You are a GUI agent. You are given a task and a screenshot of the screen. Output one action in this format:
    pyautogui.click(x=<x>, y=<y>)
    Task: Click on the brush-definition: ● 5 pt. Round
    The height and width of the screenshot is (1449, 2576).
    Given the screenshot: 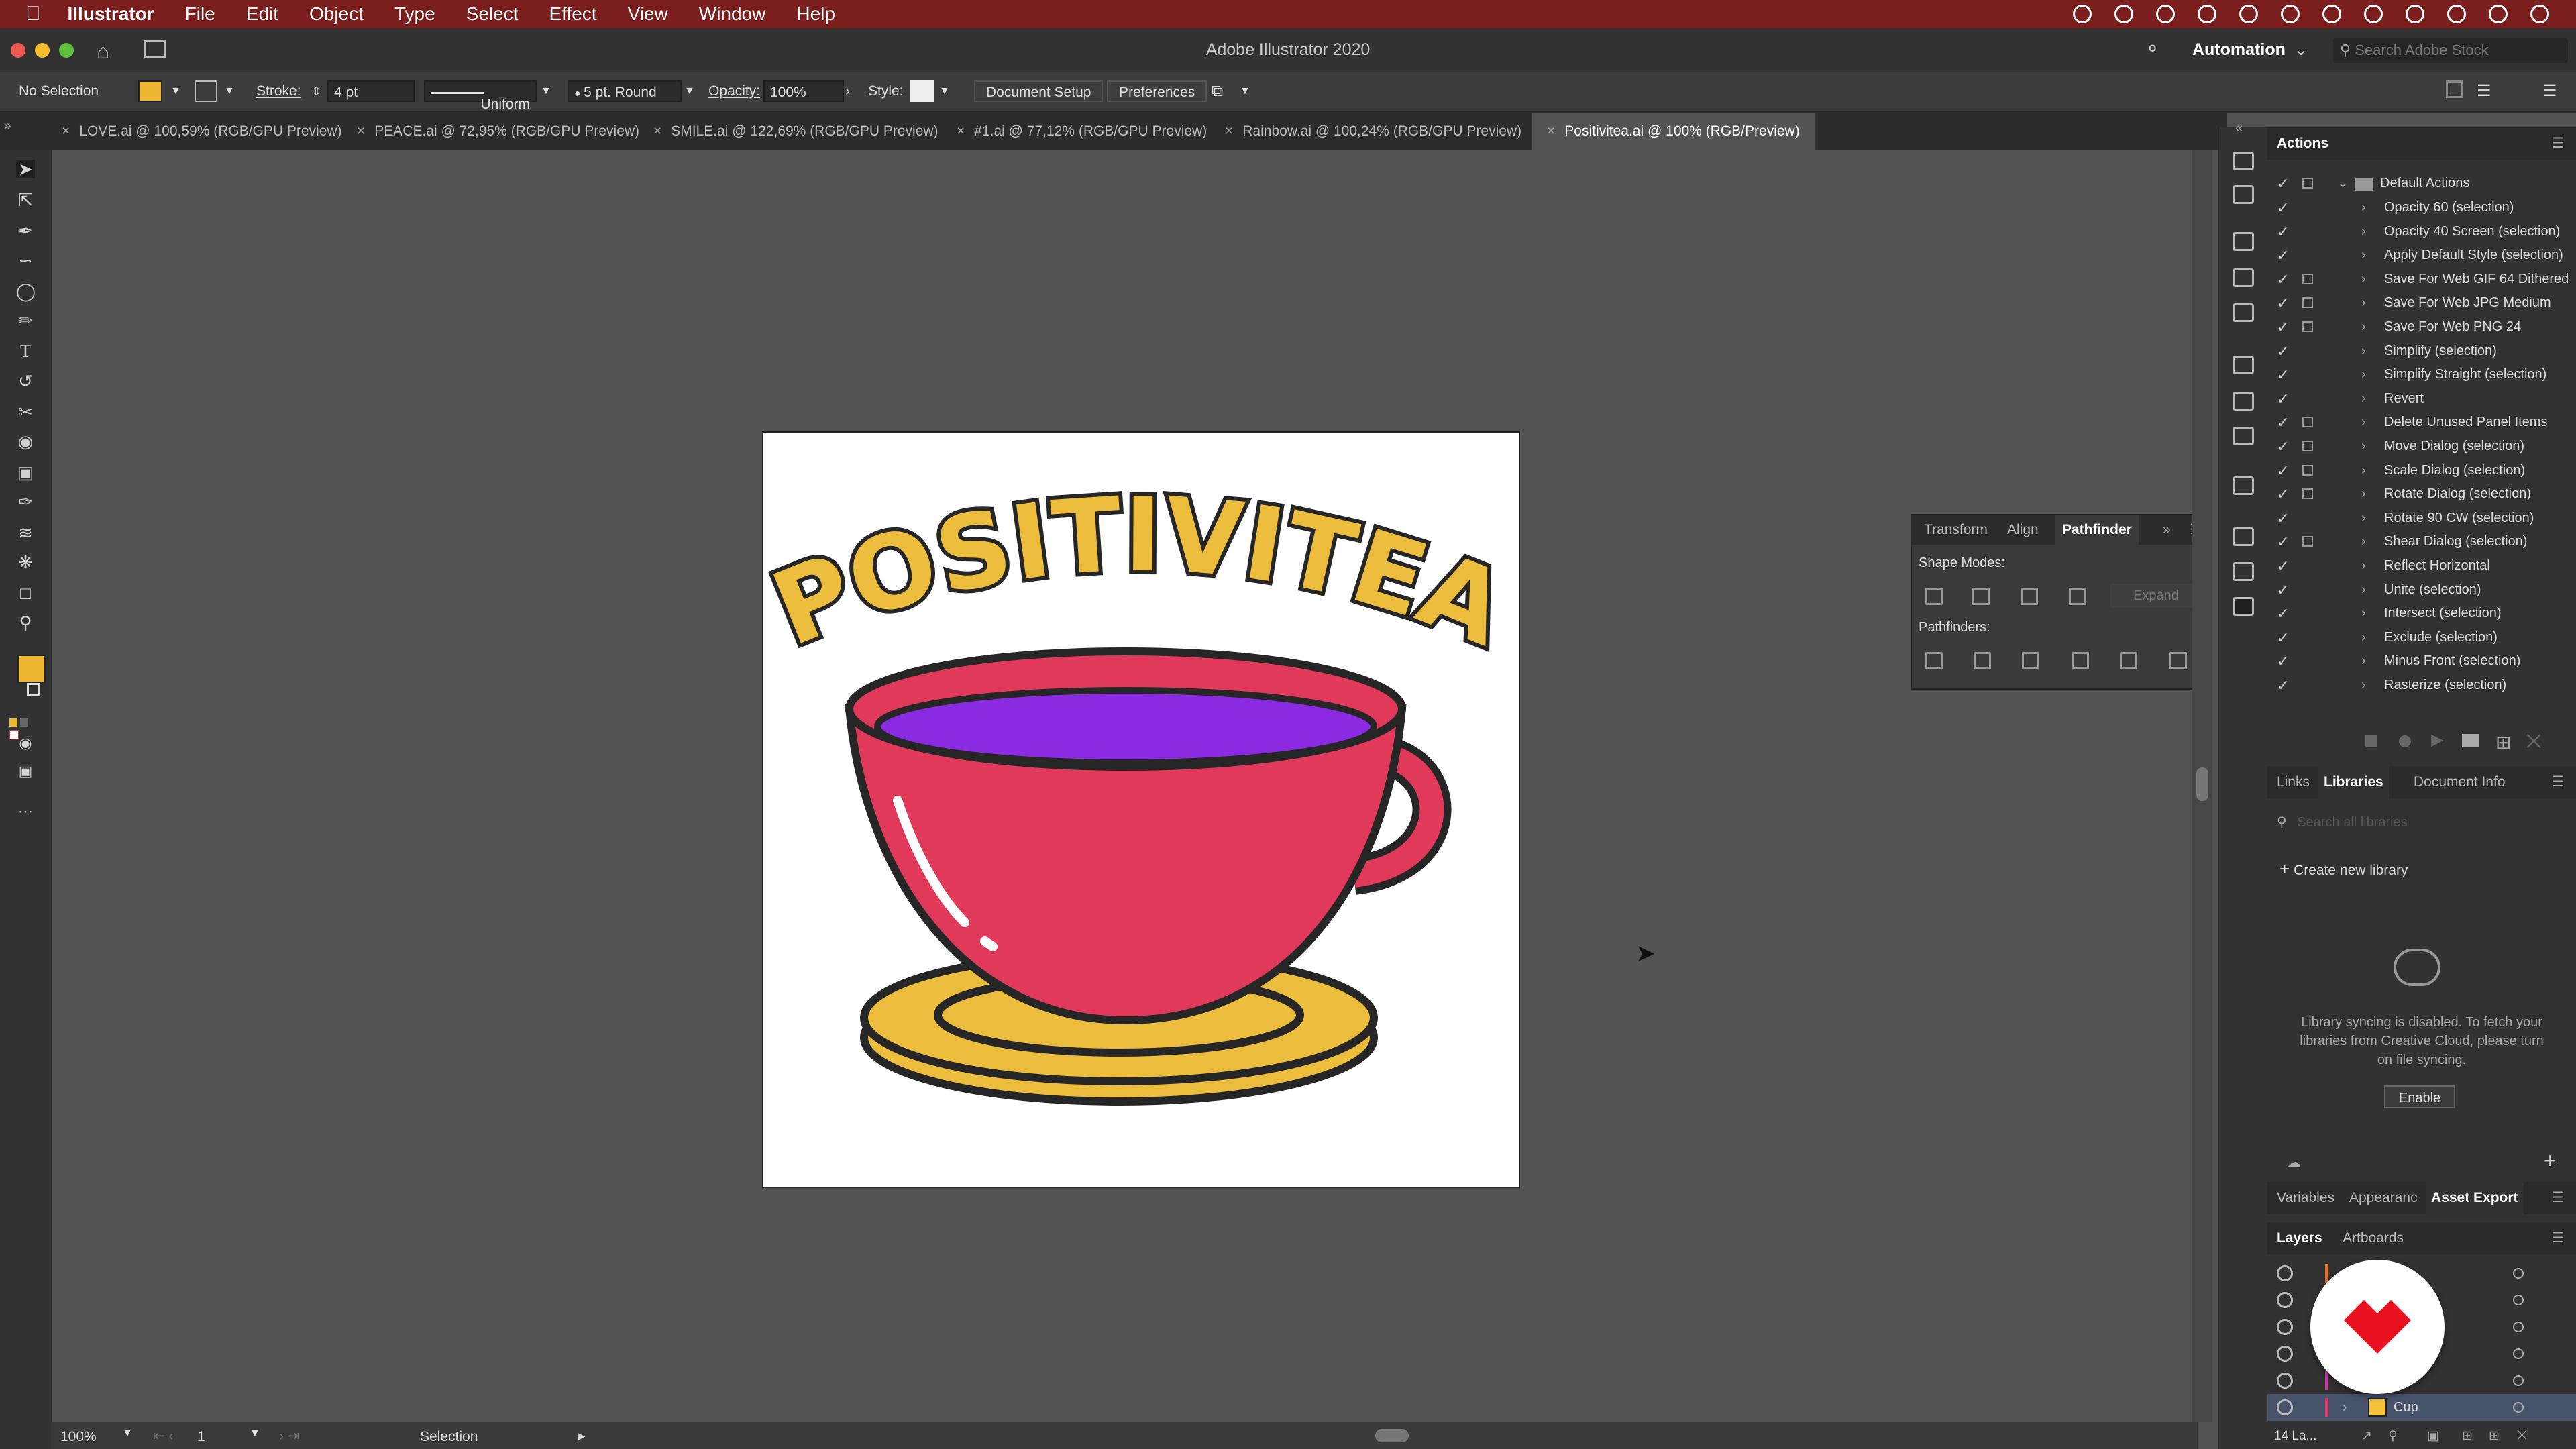 What is the action you would take?
    pyautogui.click(x=625, y=91)
    